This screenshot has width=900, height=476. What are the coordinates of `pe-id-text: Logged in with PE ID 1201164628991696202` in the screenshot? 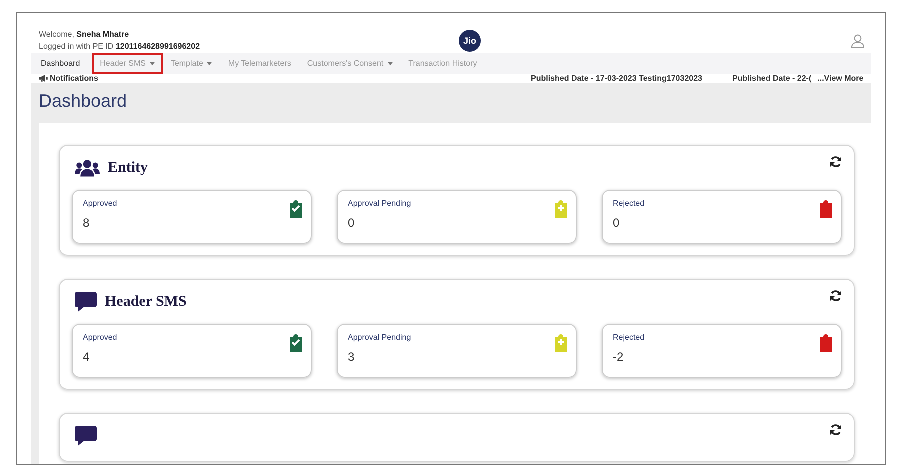 It's located at (120, 47).